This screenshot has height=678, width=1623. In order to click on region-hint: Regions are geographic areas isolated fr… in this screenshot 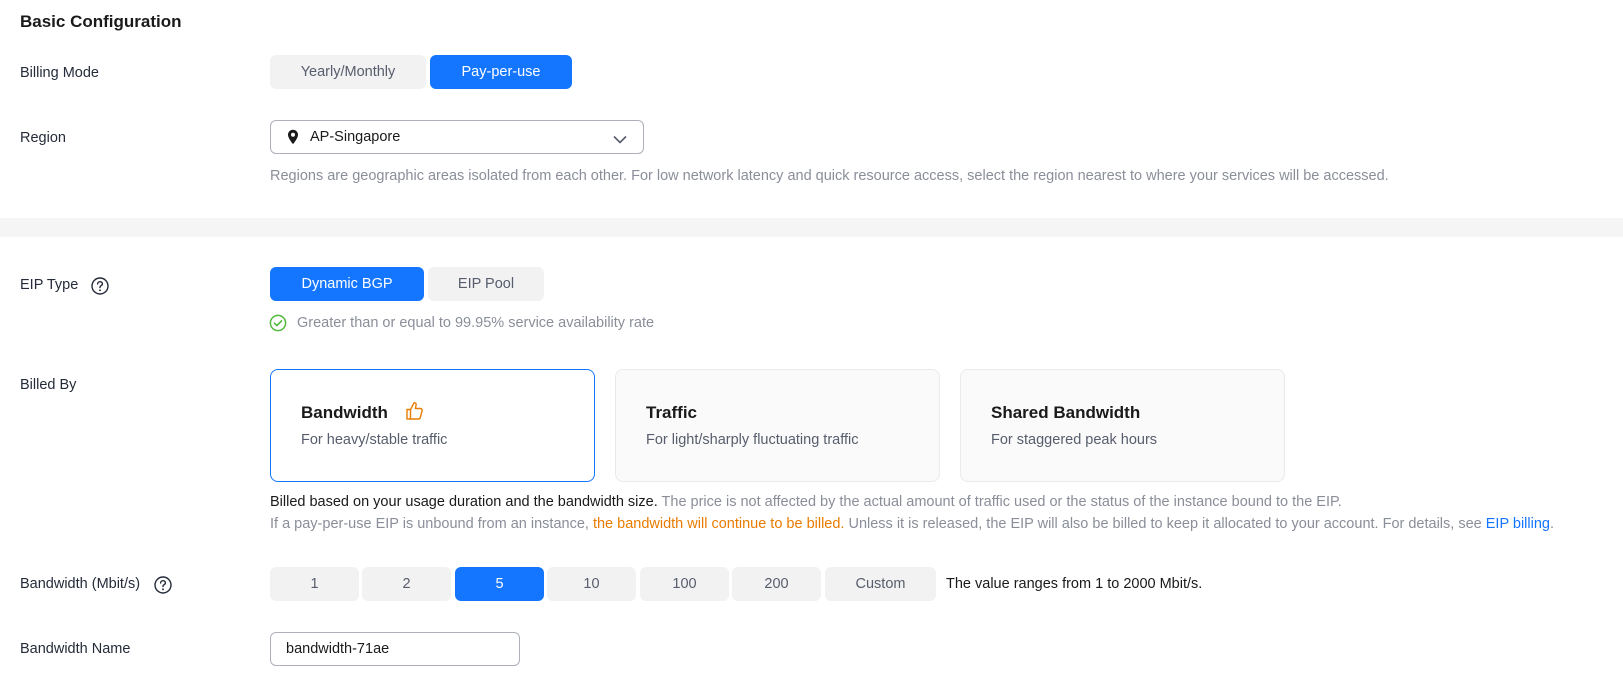, I will do `click(829, 176)`.